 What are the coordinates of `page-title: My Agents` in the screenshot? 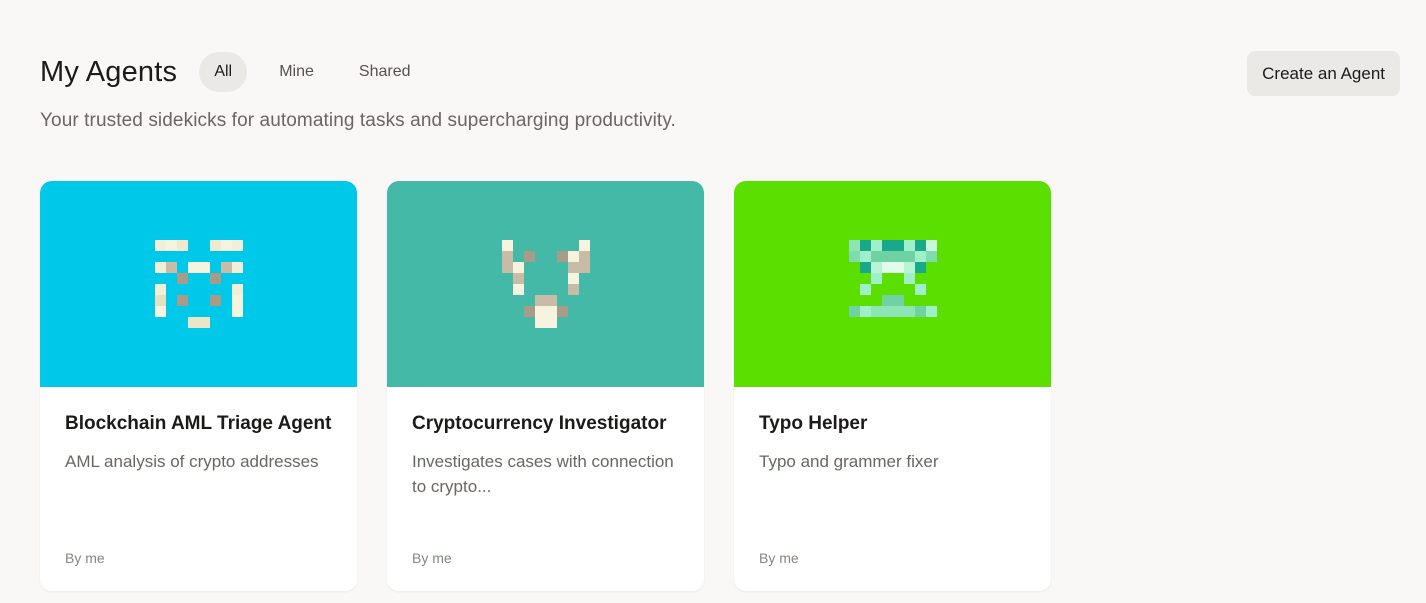 It's located at (109, 71).